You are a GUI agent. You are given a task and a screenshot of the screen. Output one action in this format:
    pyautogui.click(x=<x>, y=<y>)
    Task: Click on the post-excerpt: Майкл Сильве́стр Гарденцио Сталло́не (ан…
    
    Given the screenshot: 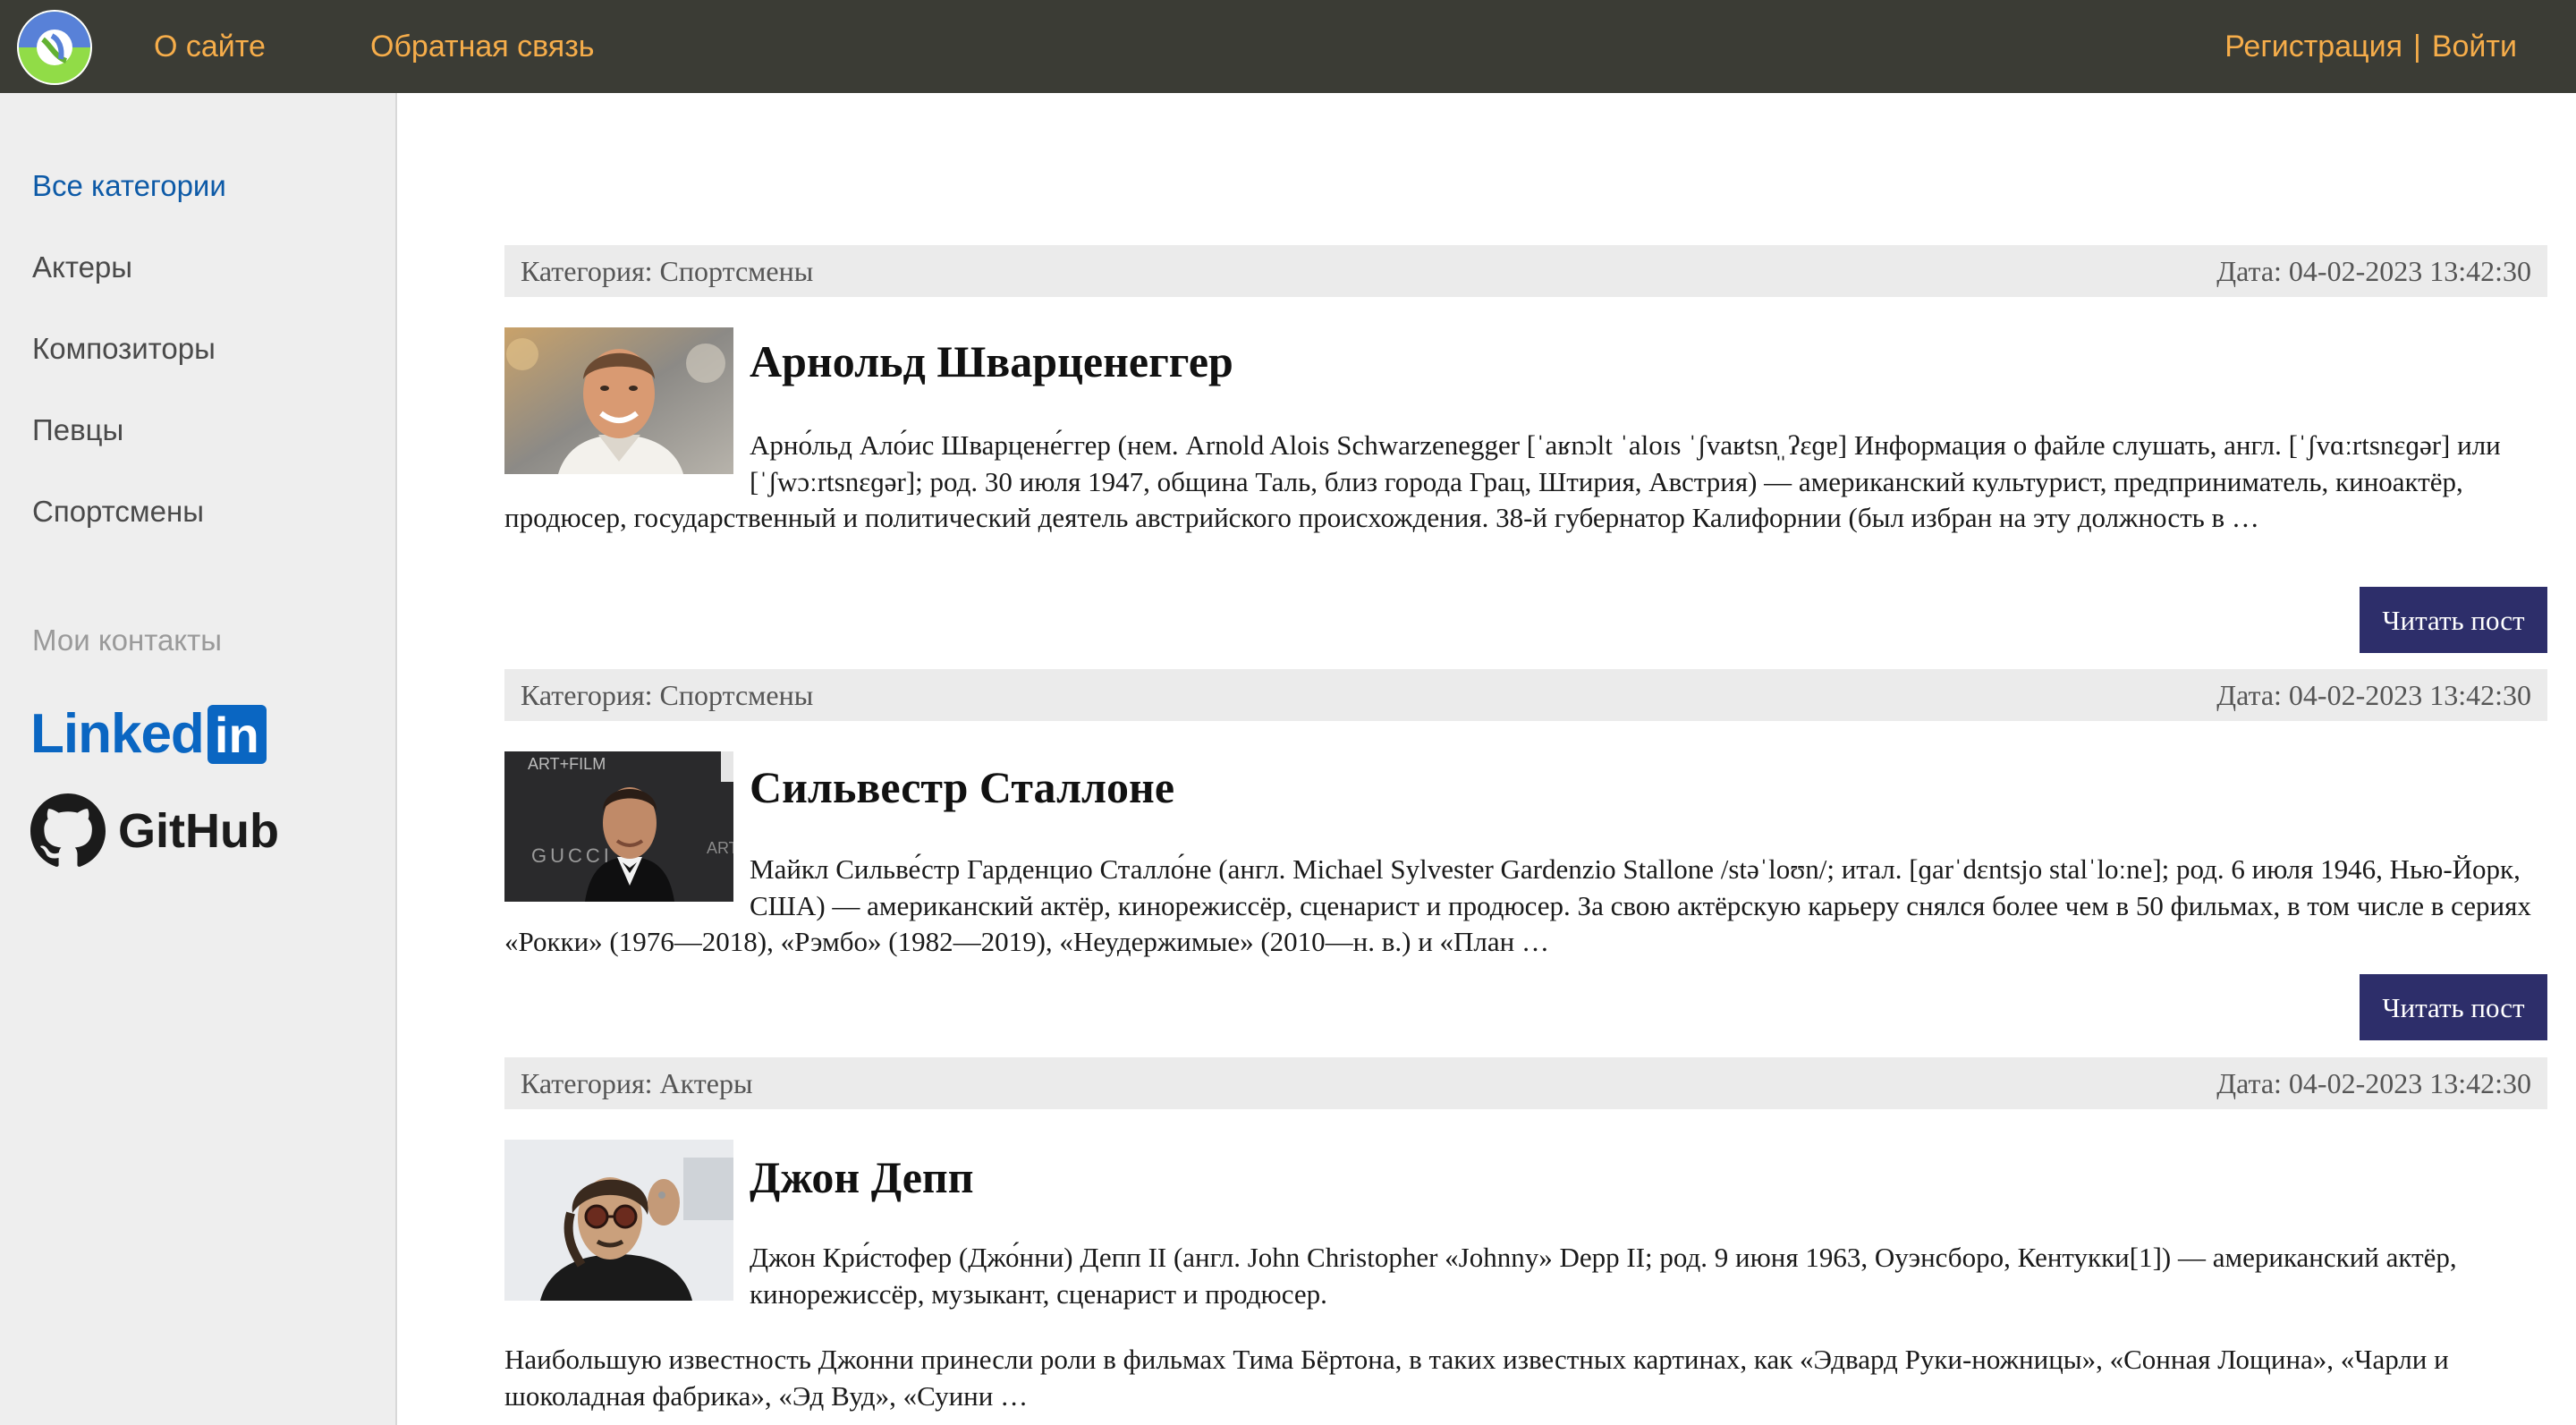 What is the action you would take?
    pyautogui.click(x=1525, y=906)
    